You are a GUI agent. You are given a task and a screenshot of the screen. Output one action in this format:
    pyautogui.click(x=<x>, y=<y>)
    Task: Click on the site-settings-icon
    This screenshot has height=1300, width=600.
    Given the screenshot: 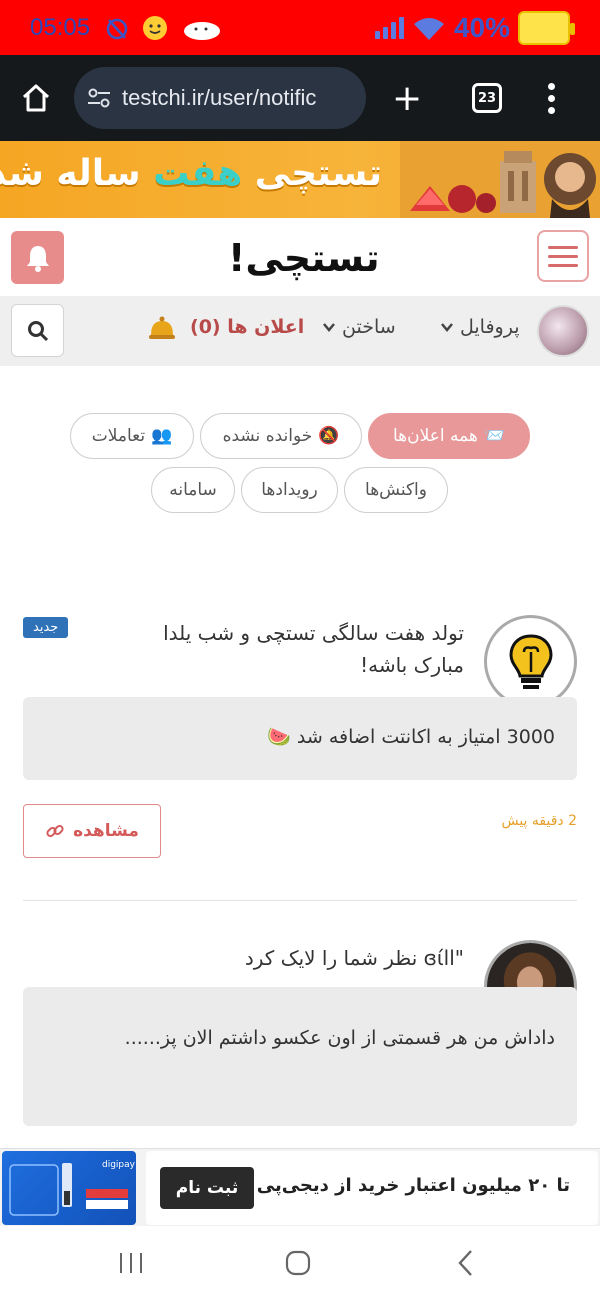 What is the action you would take?
    pyautogui.click(x=99, y=98)
    